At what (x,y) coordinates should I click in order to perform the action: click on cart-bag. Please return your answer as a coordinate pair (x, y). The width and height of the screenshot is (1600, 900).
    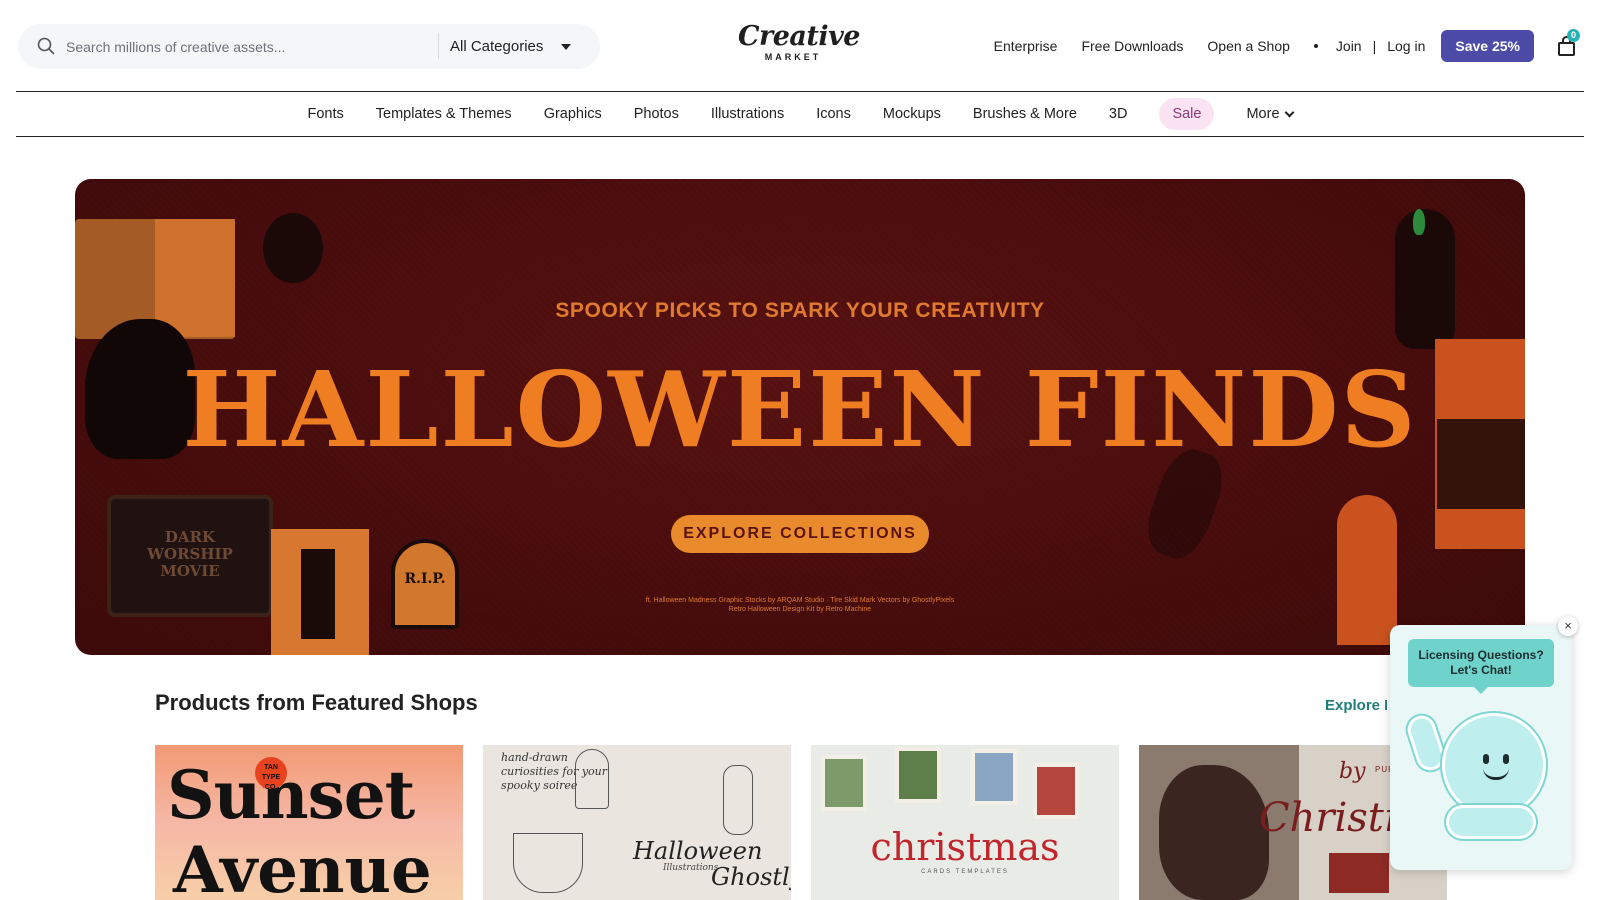
    Looking at the image, I should click on (1566, 49).